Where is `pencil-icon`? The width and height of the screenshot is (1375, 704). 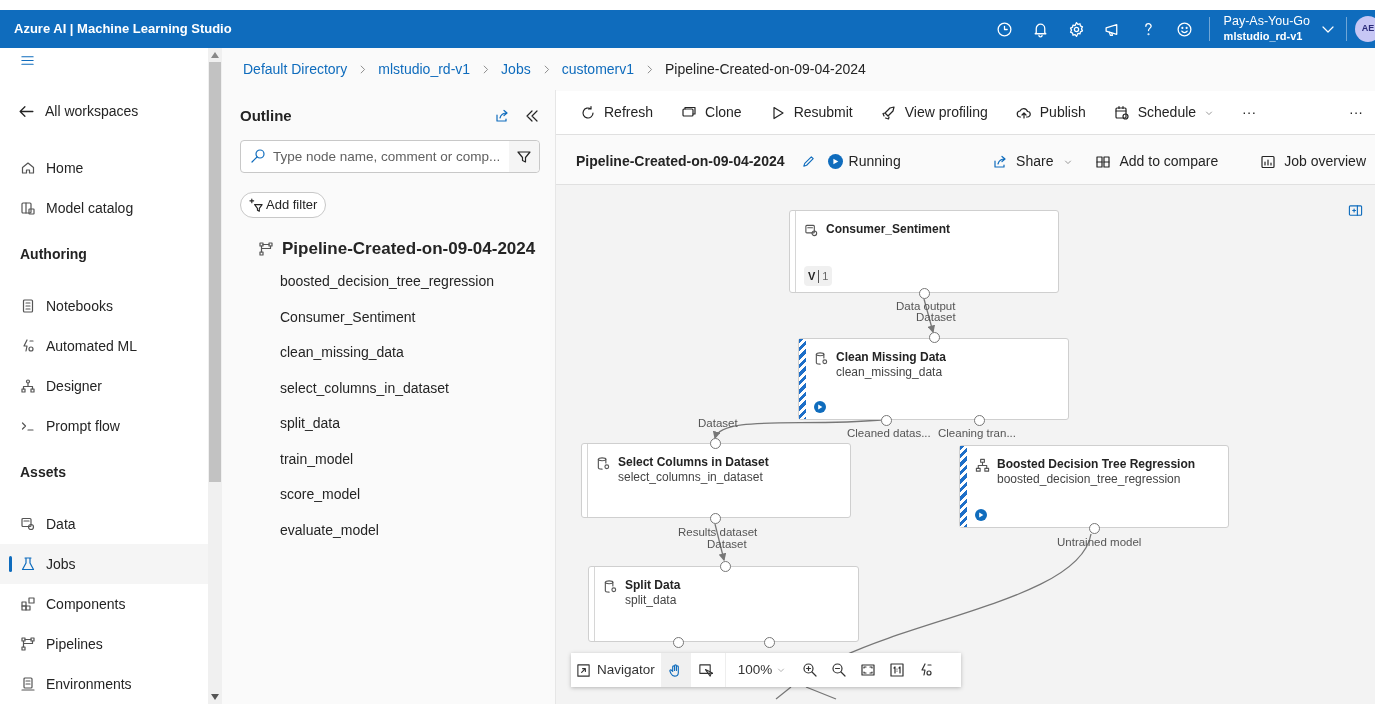 pencil-icon is located at coordinates (808, 161).